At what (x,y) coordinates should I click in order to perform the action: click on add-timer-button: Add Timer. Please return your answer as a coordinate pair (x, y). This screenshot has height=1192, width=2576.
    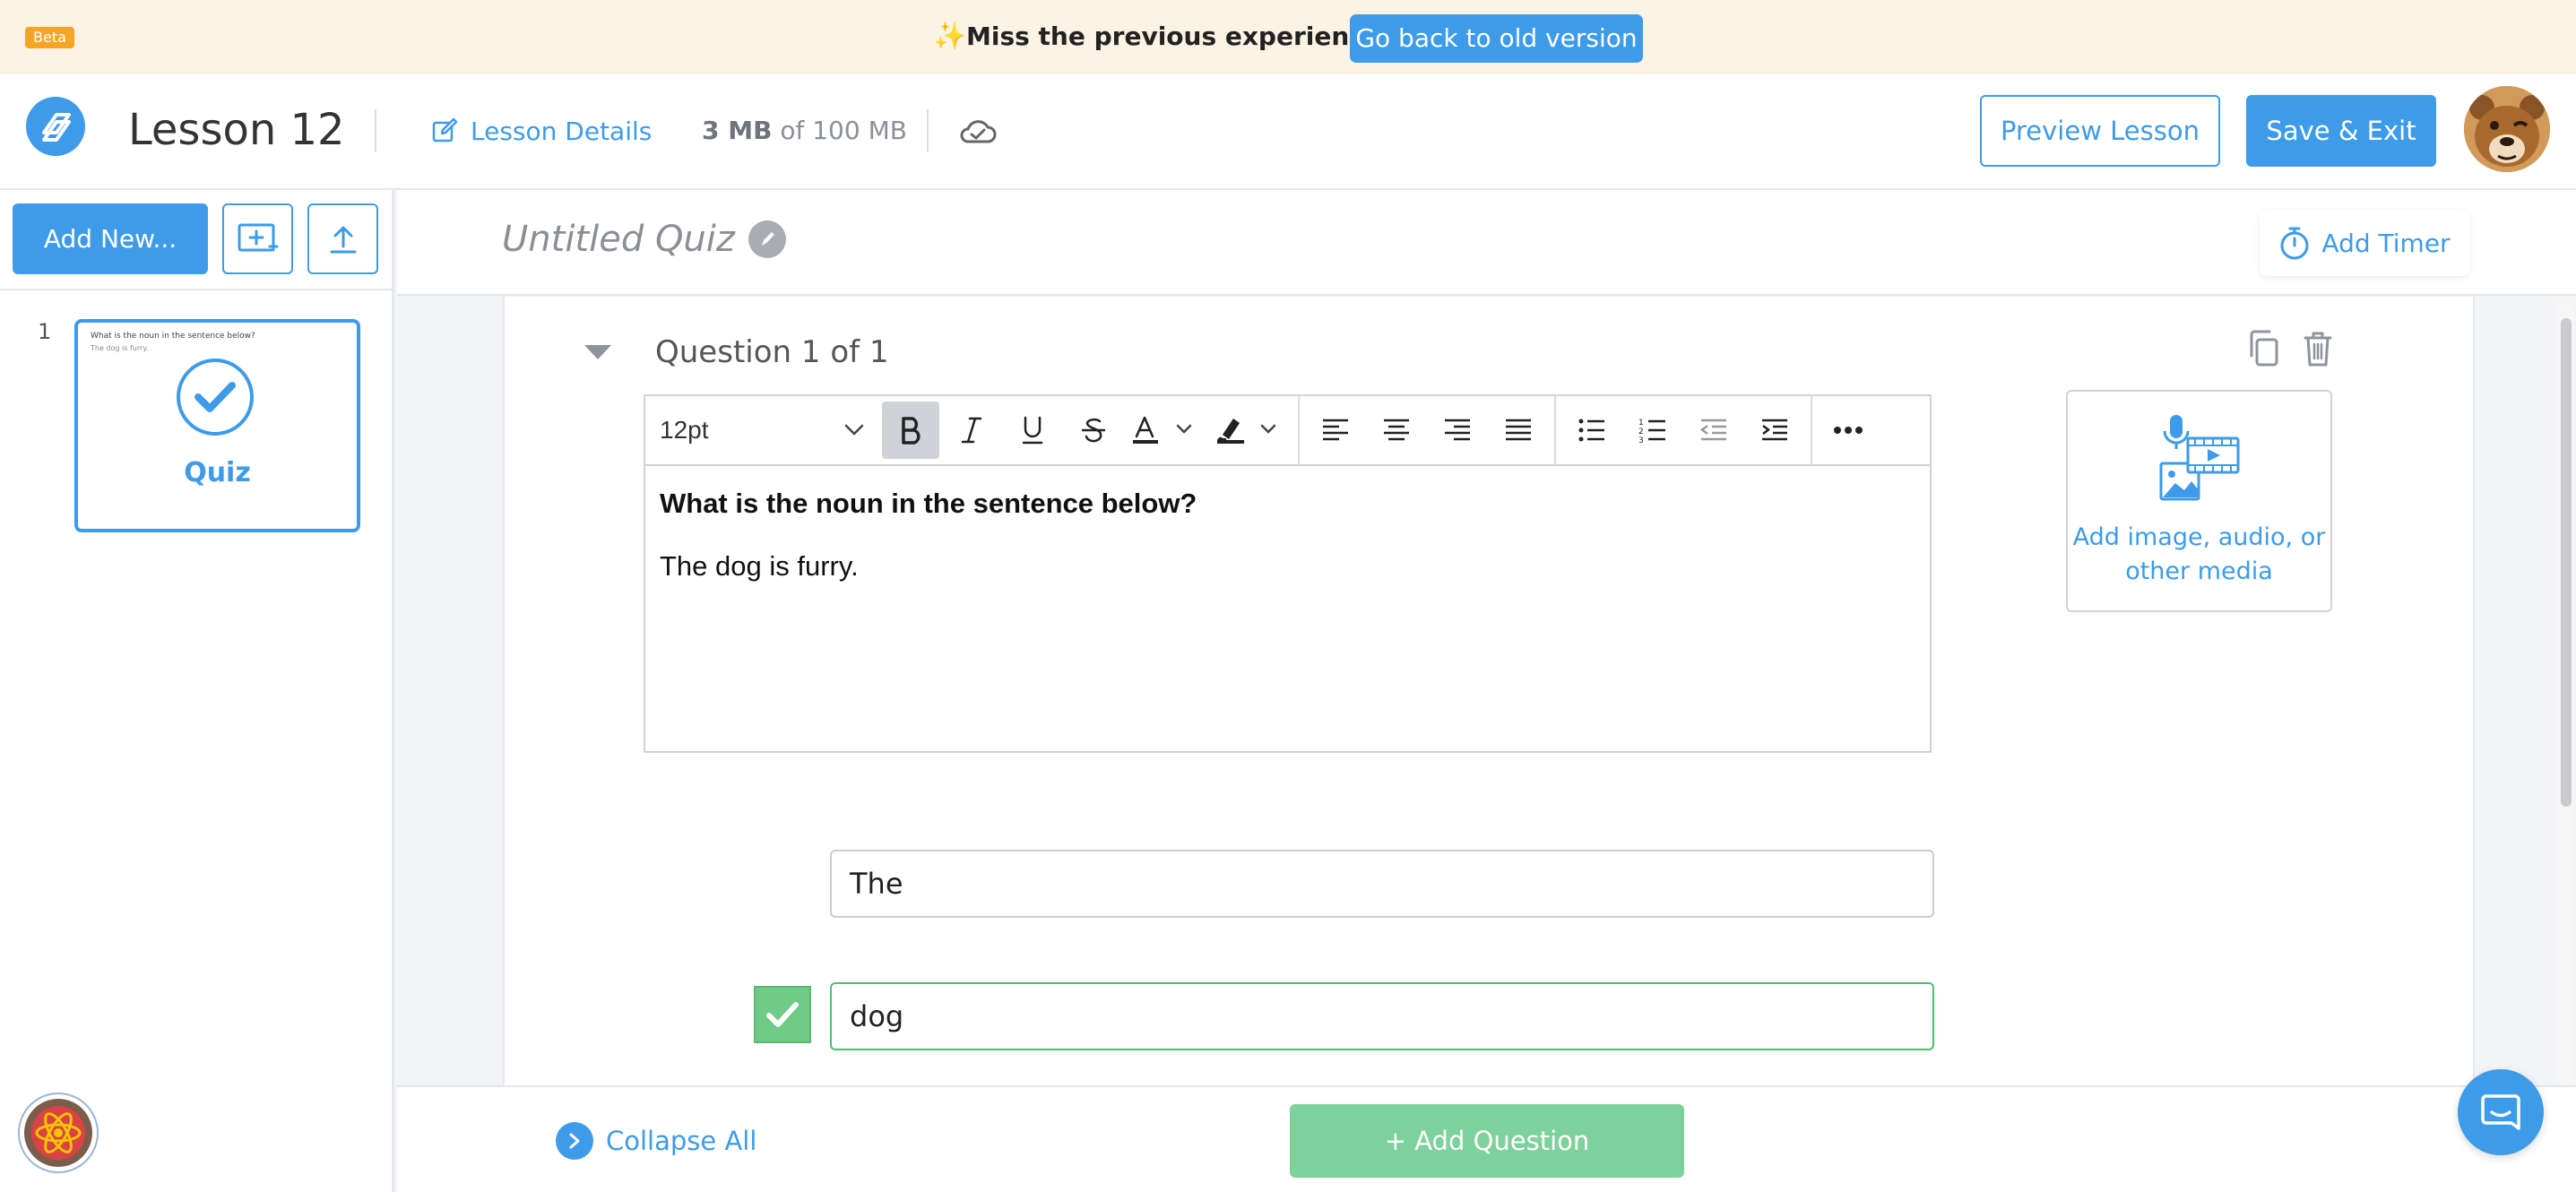
    Looking at the image, I should click on (2364, 243).